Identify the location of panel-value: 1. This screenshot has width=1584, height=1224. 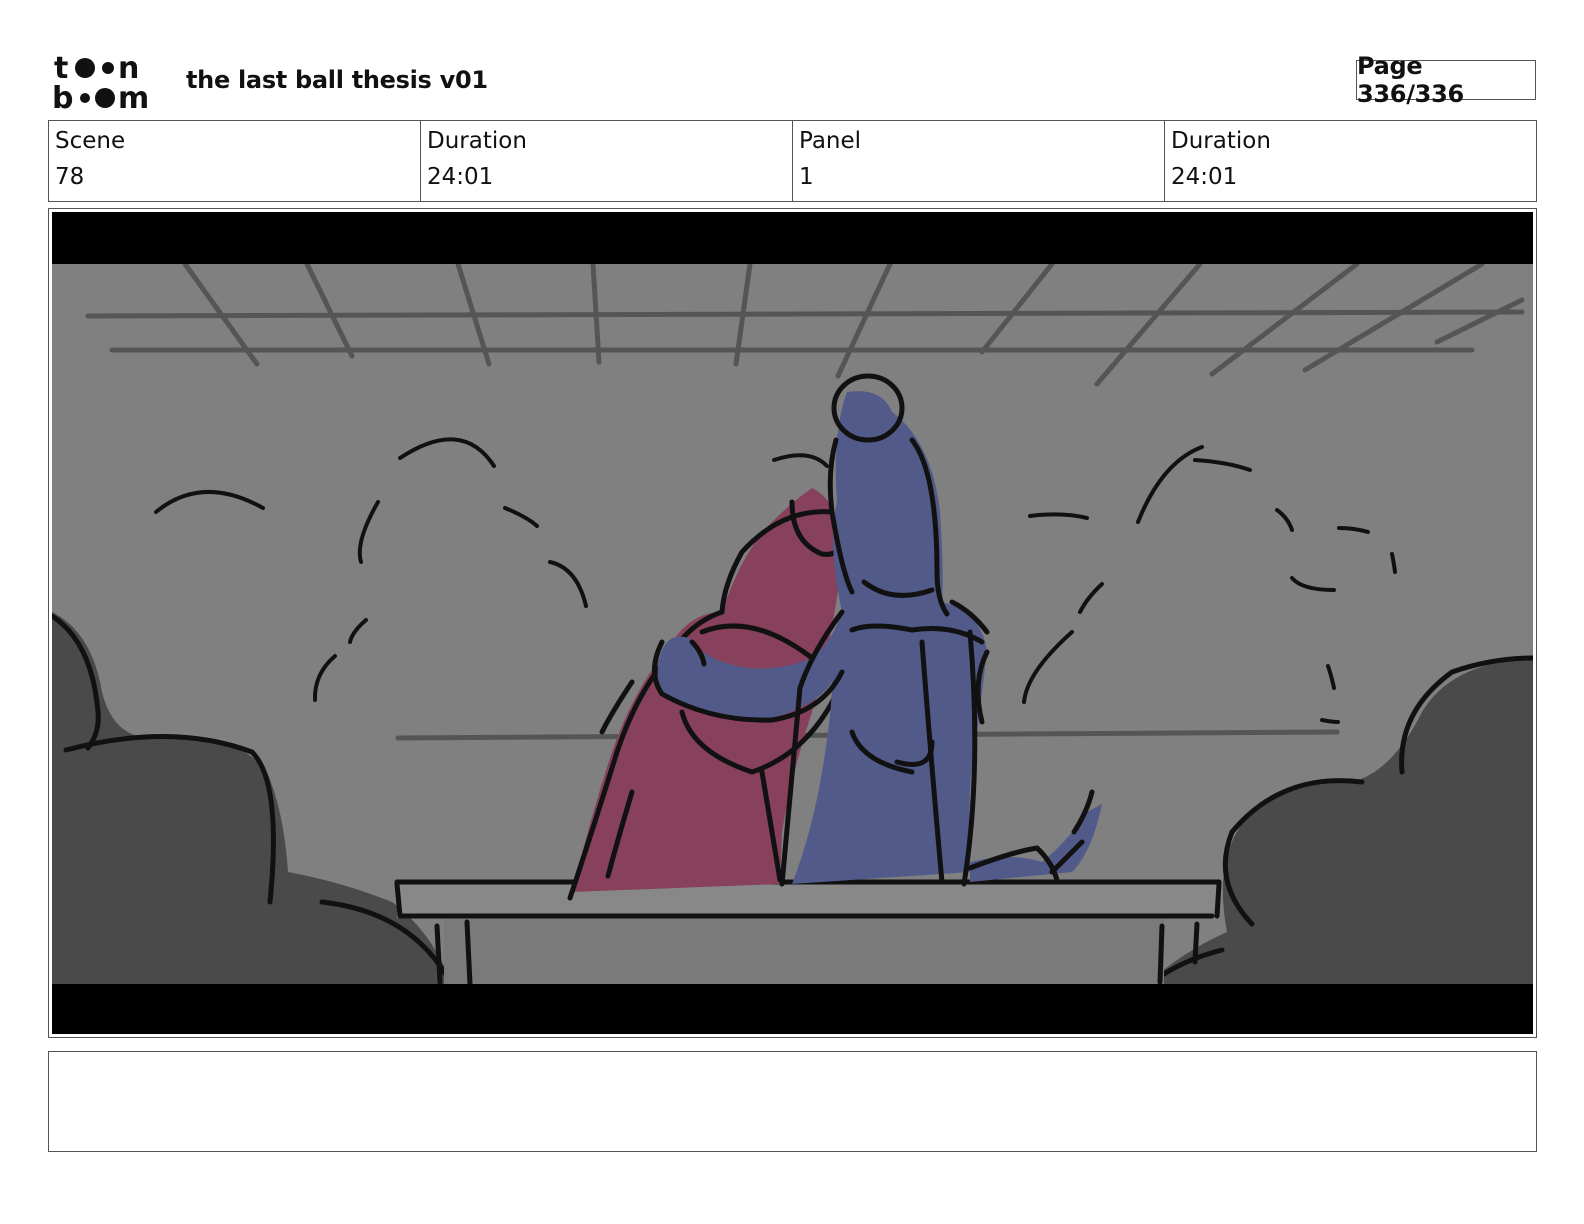
(806, 177).